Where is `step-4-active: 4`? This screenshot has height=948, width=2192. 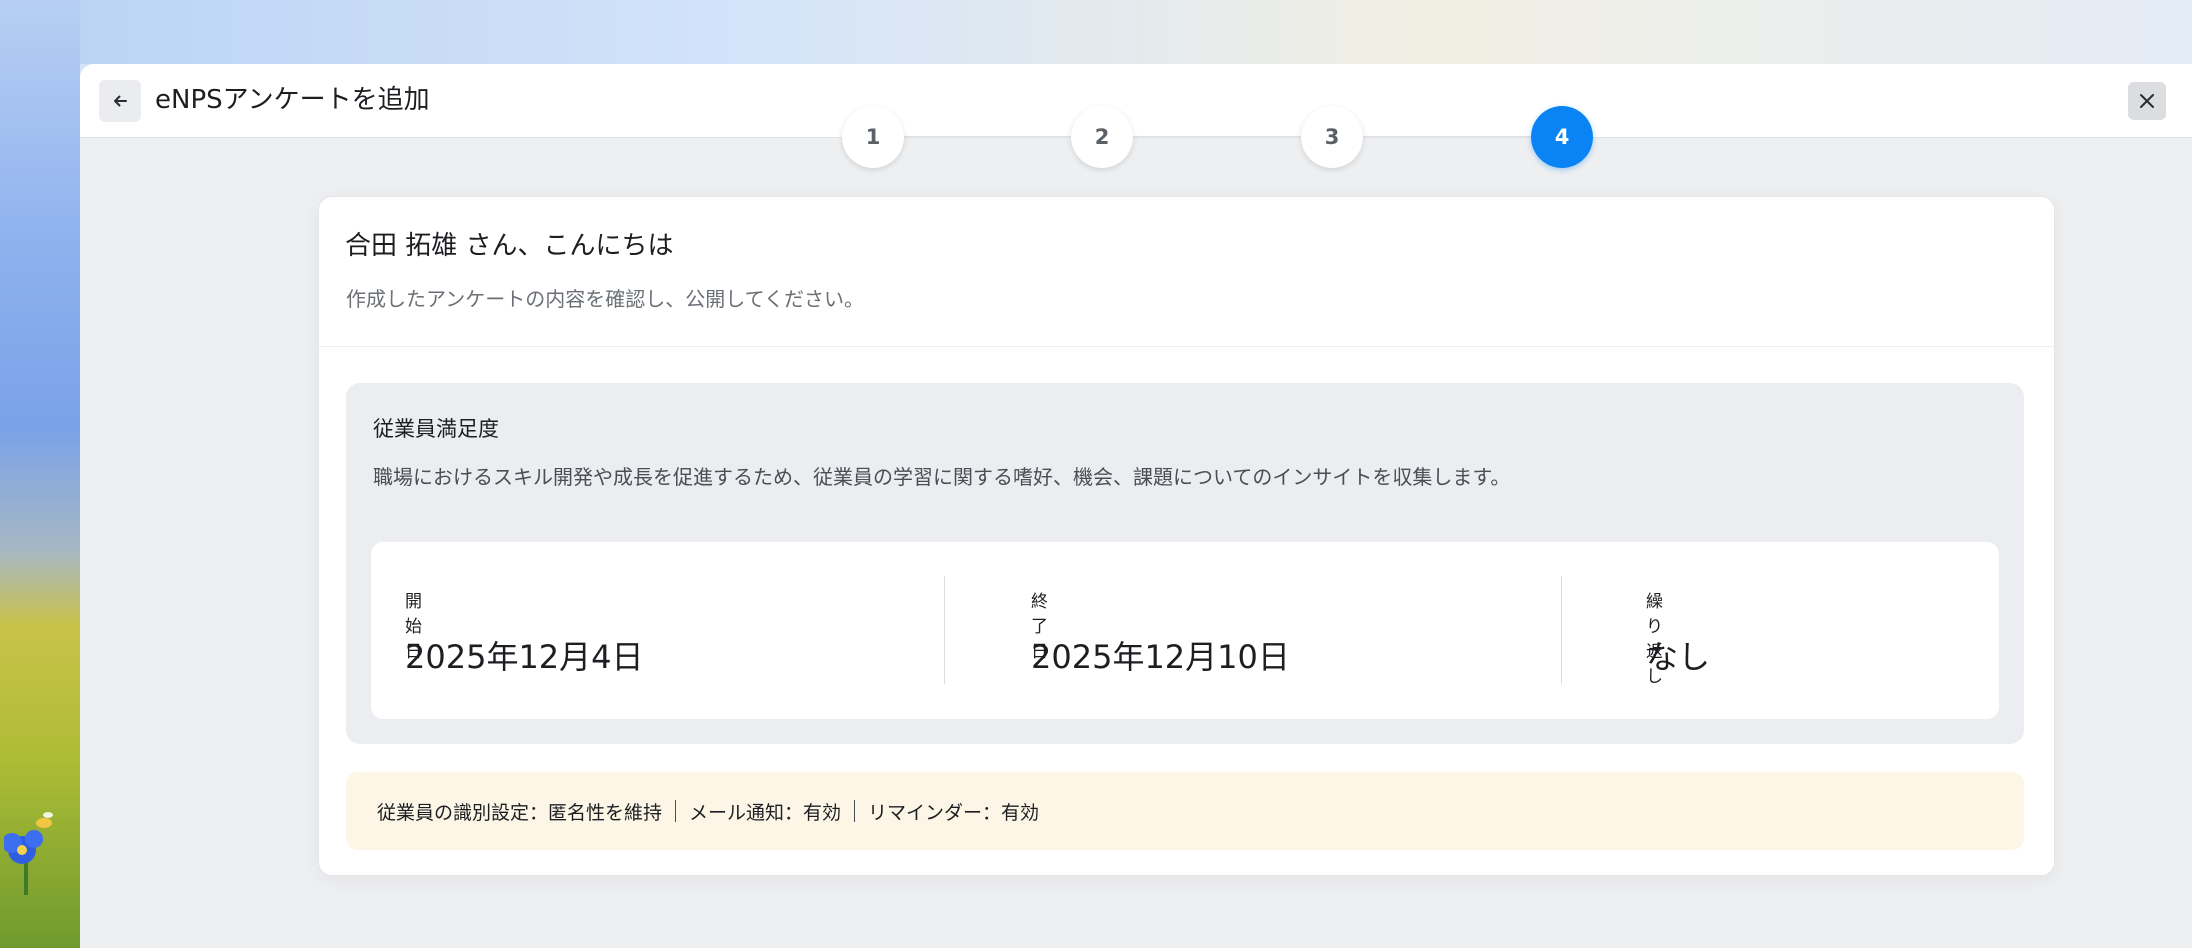
step-4-active: 4 is located at coordinates (1562, 137).